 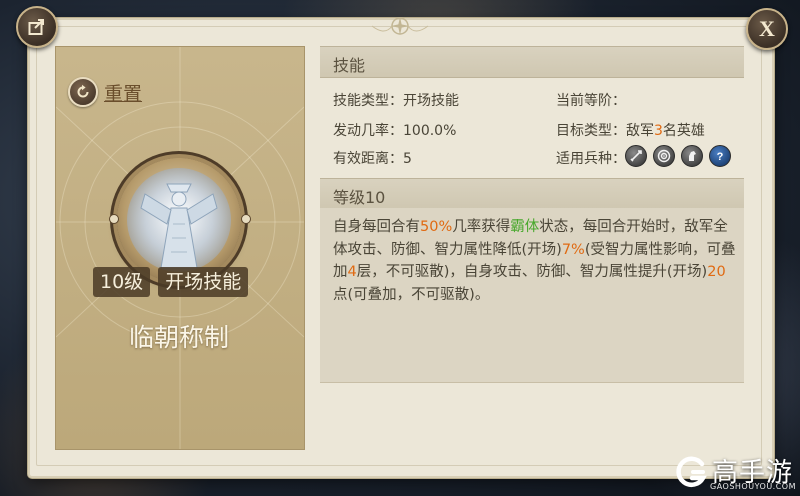 What do you see at coordinates (430, 131) in the screenshot?
I see `trigger-rate-value: 100.0%` at bounding box center [430, 131].